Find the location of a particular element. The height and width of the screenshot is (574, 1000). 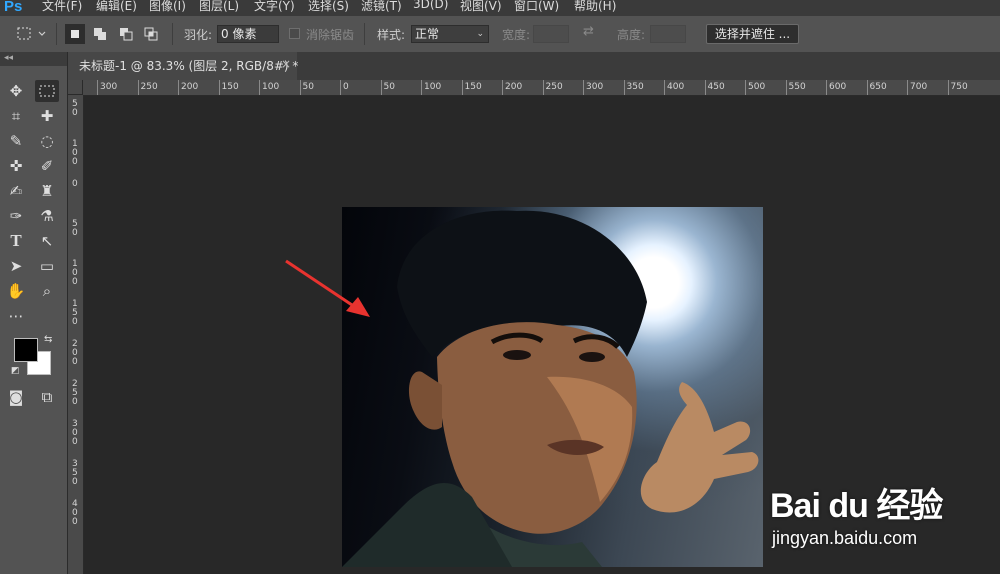

healing-brush-icon: ✚ is located at coordinates (47, 116).